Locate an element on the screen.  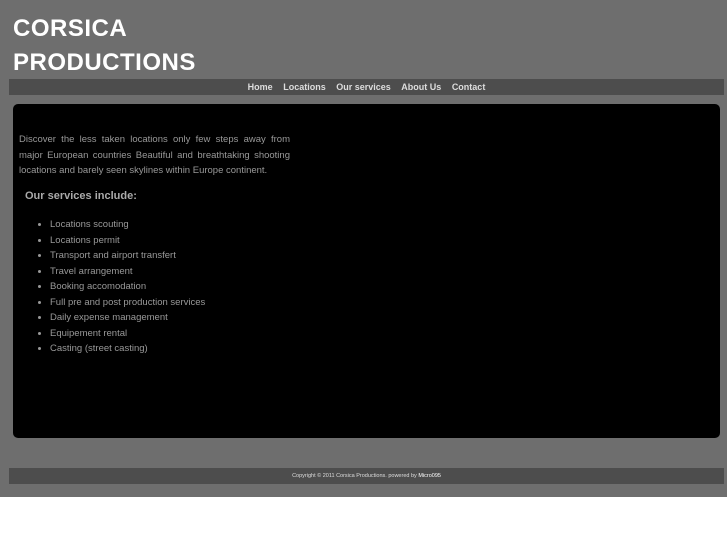
service-item: Full pre and post production services is located at coordinates (127, 303).